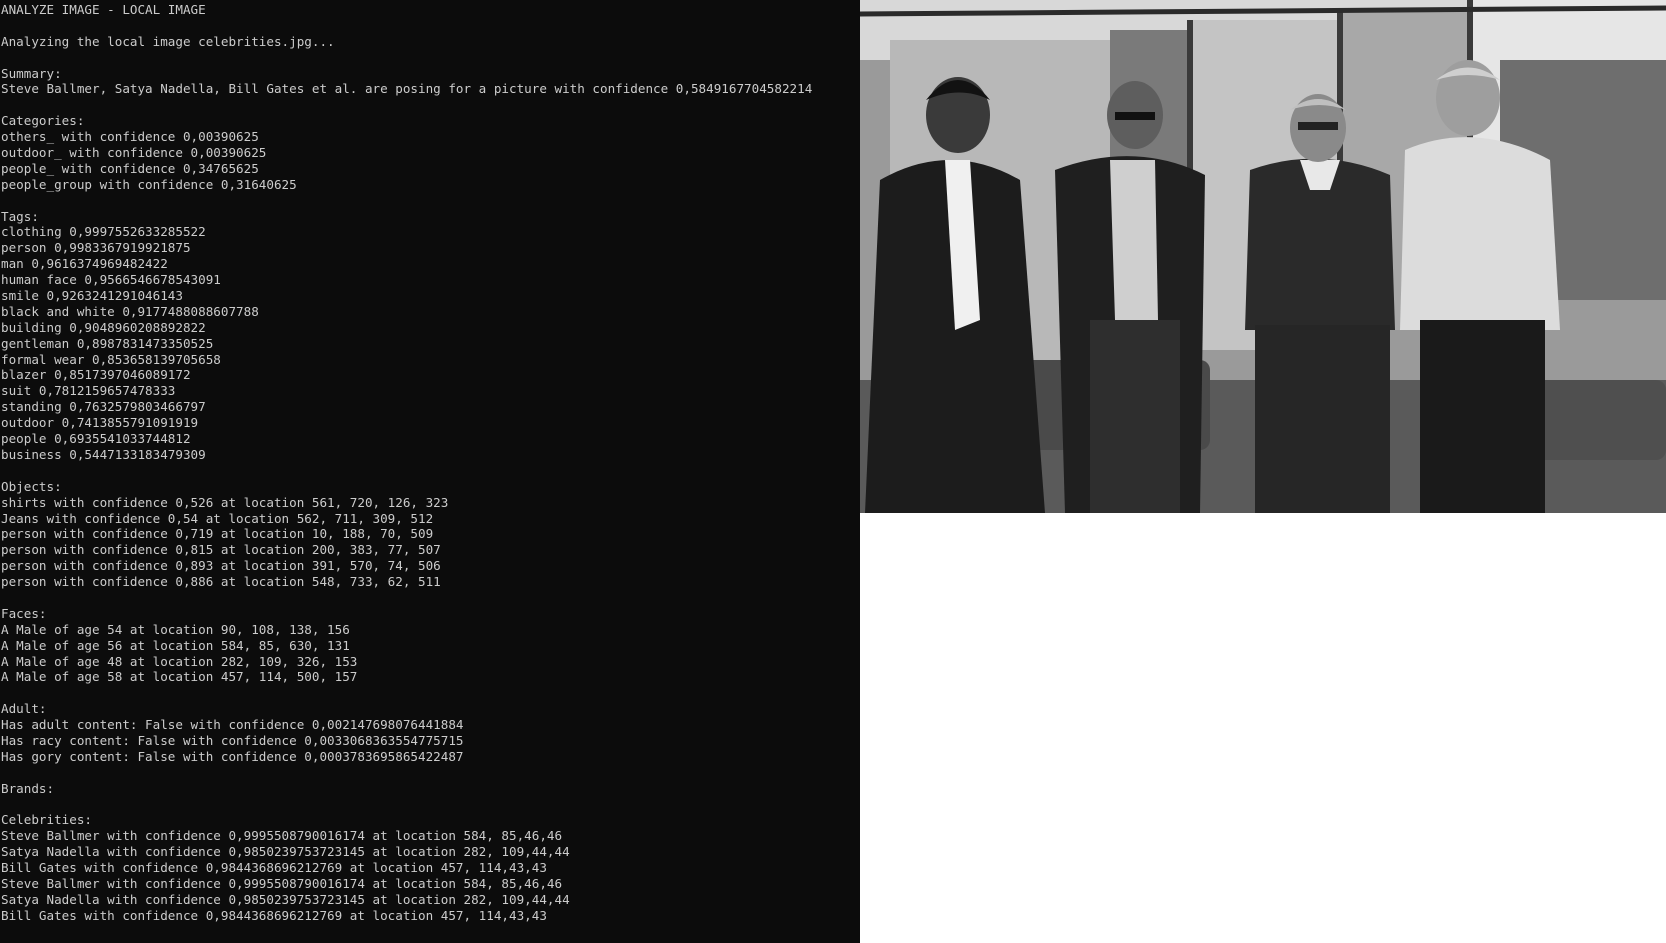  Describe the element at coordinates (103, 9) in the screenshot. I see `console-line: ANALYZE IMAGE - LOCAL IMAGE` at that location.